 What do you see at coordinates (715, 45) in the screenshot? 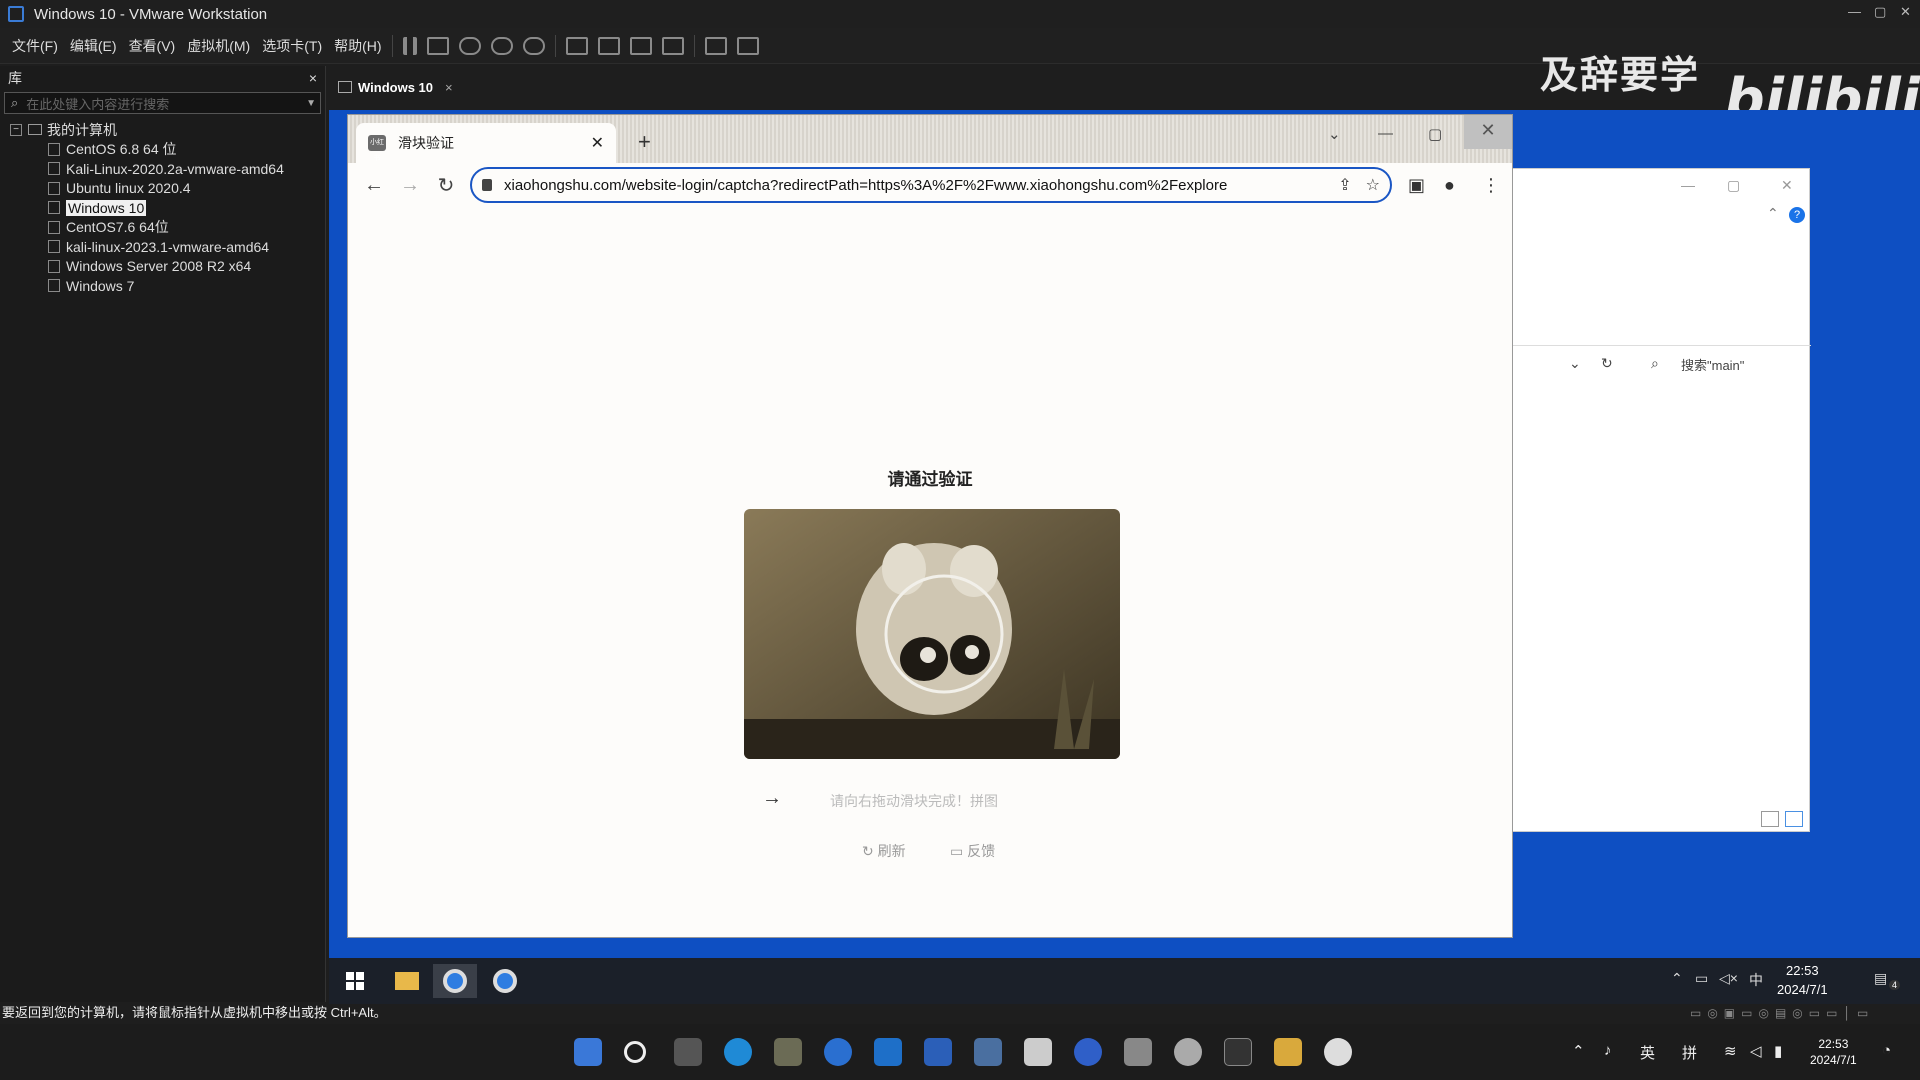
I see `console-icon` at bounding box center [715, 45].